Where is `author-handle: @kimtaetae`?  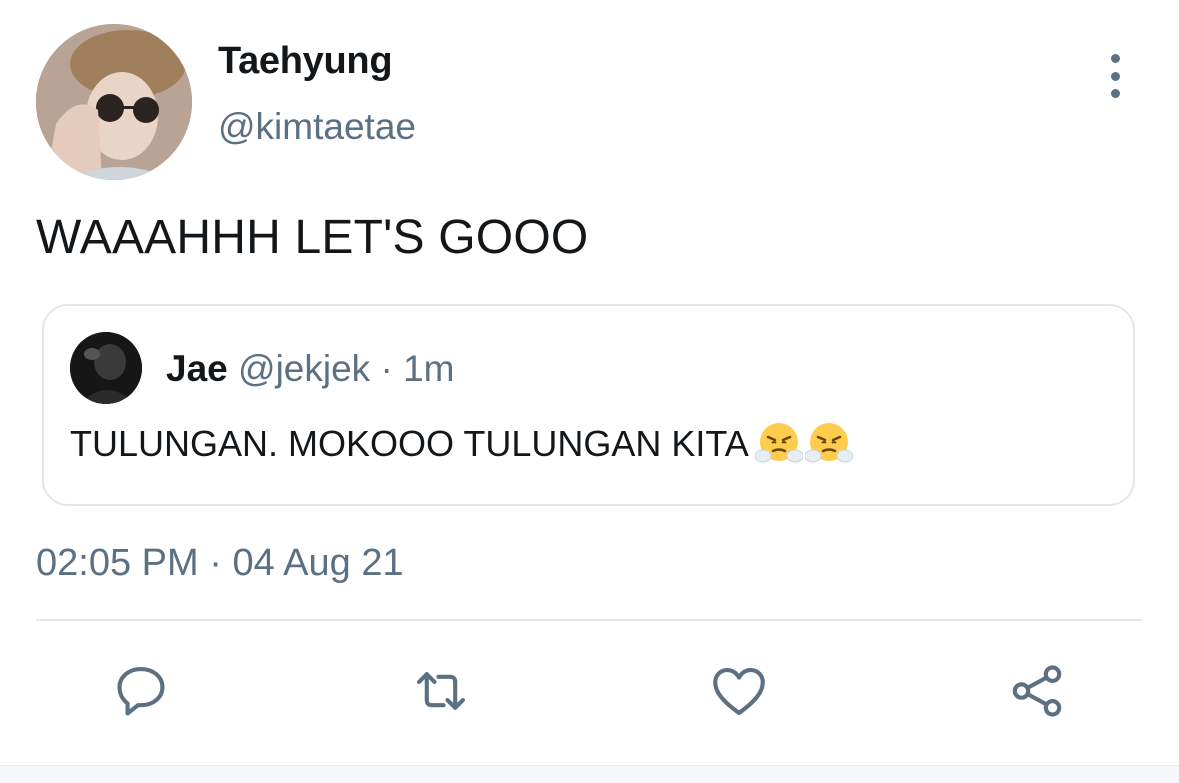 author-handle: @kimtaetae is located at coordinates (317, 127).